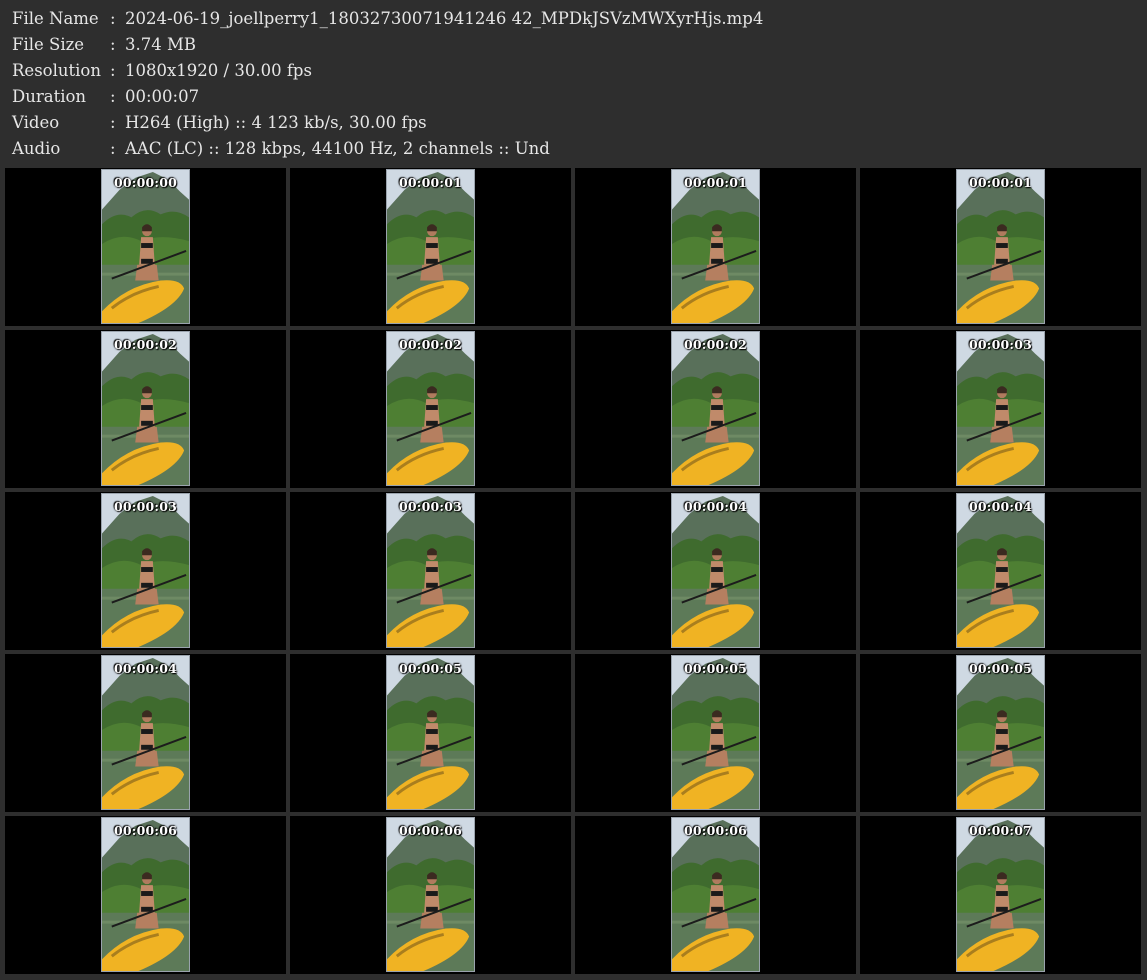  Describe the element at coordinates (49, 96) in the screenshot. I see `info-label: Duration` at that location.